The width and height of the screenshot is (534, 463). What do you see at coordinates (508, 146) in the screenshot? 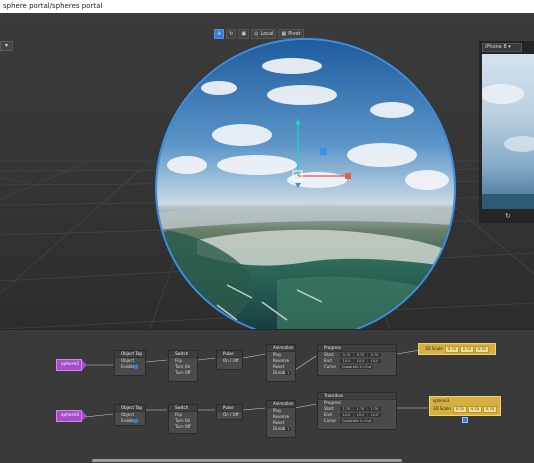
I see `device-preview-image` at bounding box center [508, 146].